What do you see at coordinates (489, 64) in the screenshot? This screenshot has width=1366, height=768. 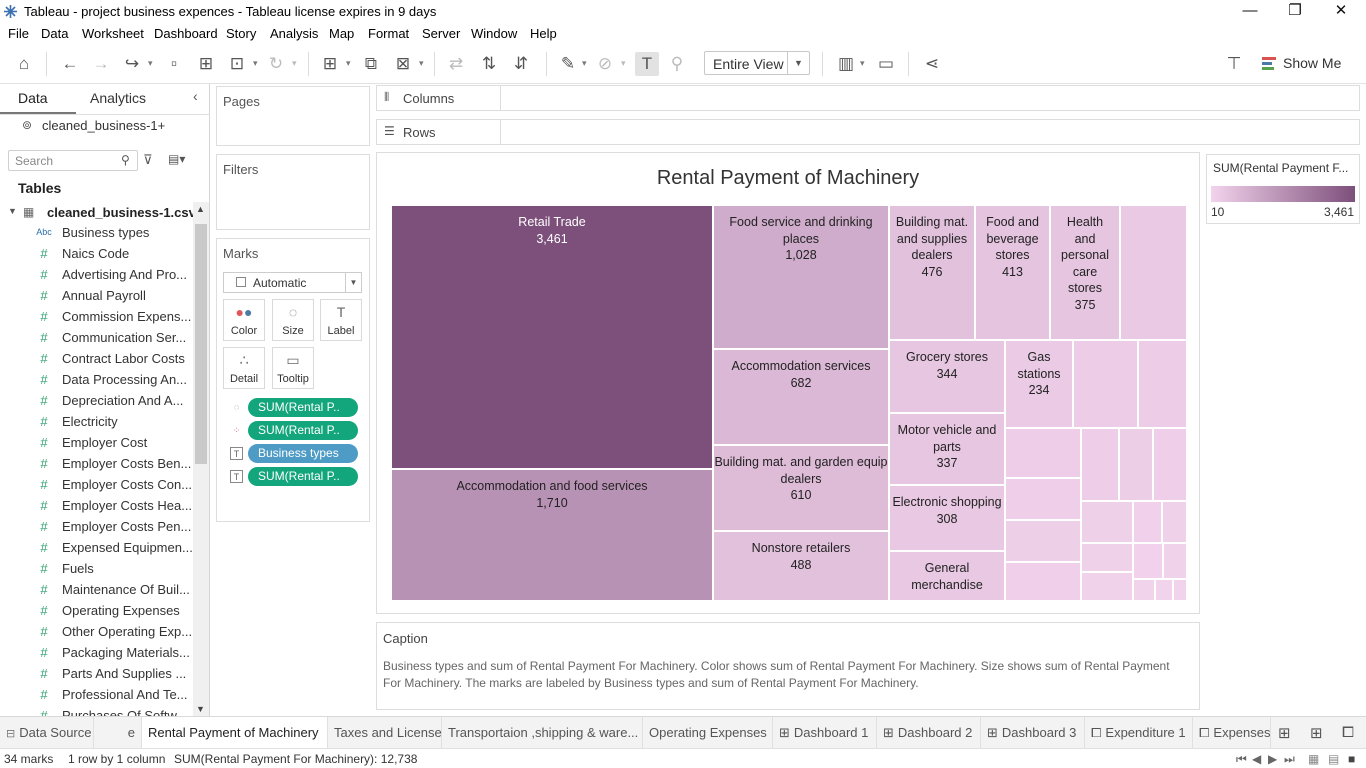 I see `sort-ascending-icon: ⇅` at bounding box center [489, 64].